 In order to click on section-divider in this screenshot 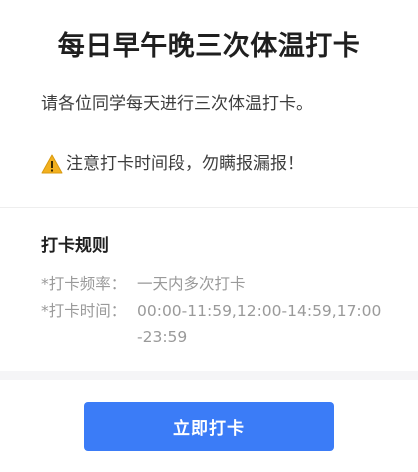, I will do `click(209, 207)`.